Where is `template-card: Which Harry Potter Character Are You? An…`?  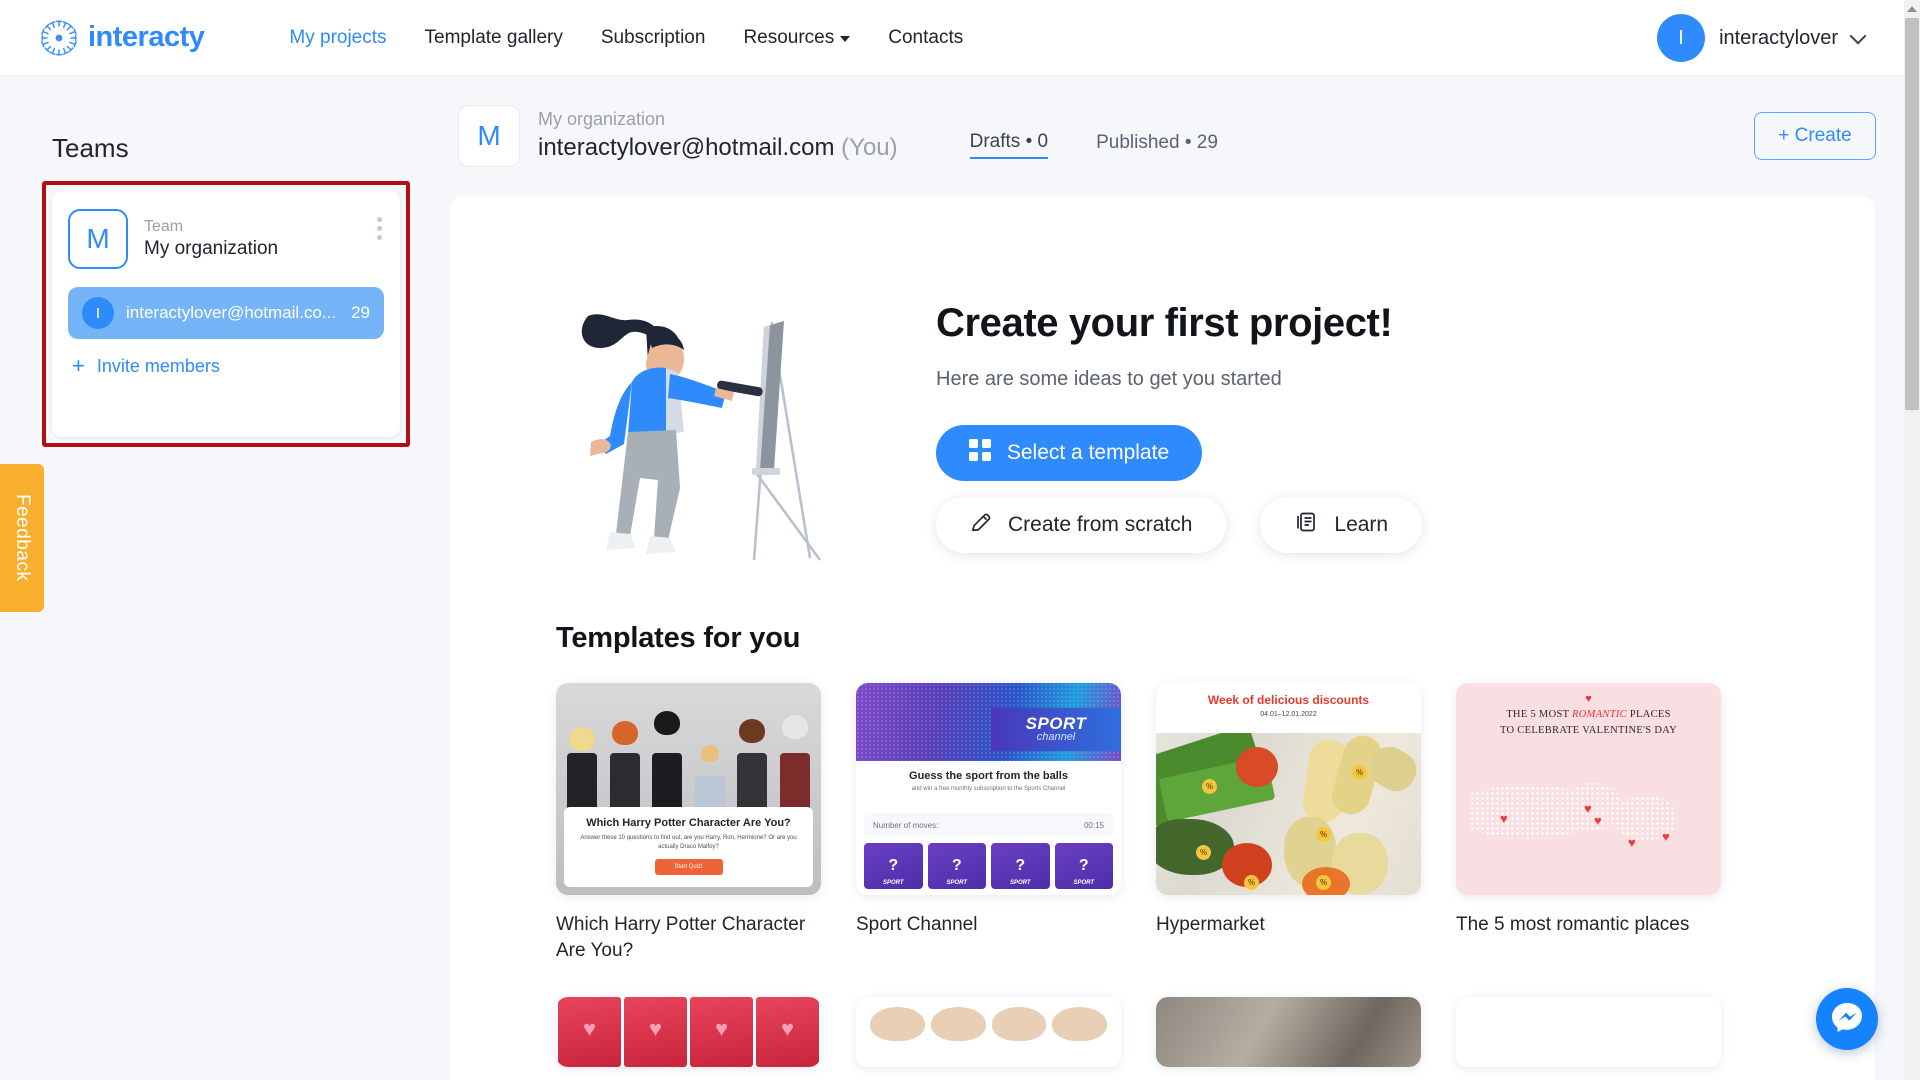
template-card: Which Harry Potter Character Are You? An… is located at coordinates (688, 823).